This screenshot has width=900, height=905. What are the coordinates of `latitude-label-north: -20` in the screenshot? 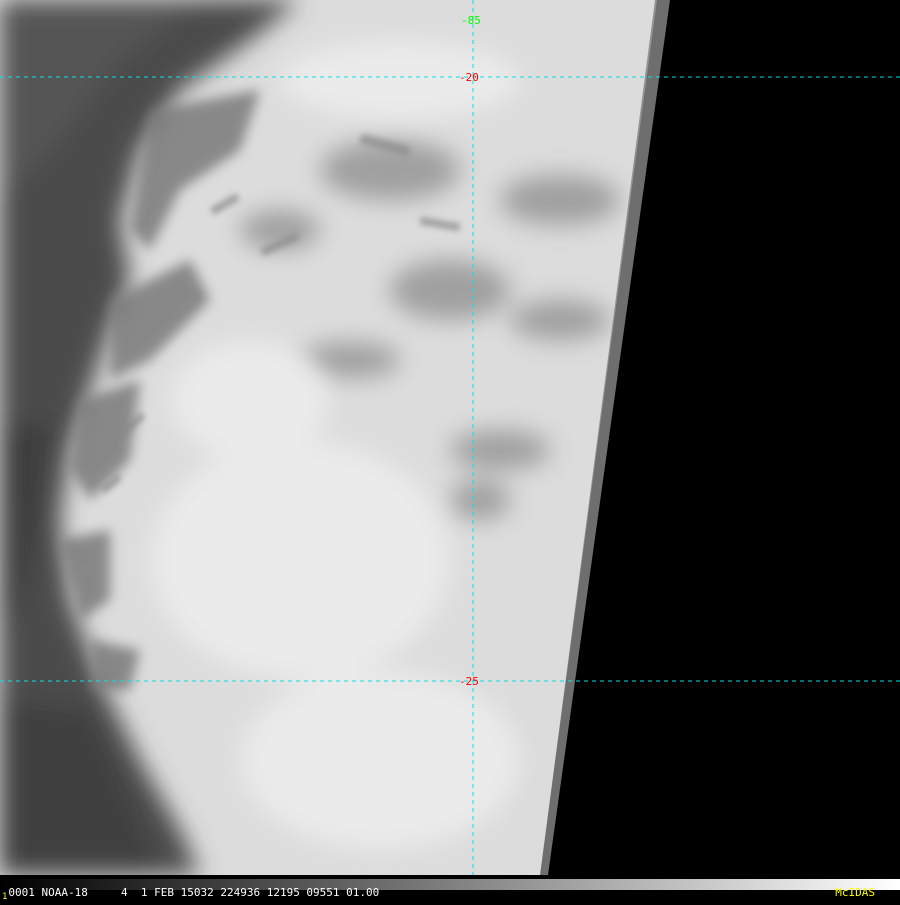 It's located at (469, 77).